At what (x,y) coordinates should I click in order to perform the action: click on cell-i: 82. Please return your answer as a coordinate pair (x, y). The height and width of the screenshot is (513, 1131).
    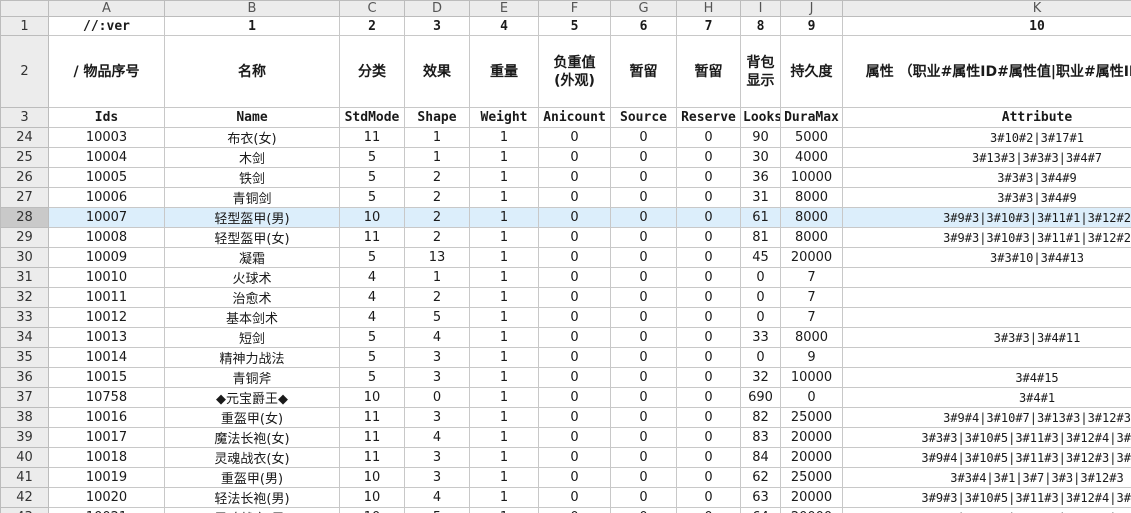
    Looking at the image, I should click on (760, 417).